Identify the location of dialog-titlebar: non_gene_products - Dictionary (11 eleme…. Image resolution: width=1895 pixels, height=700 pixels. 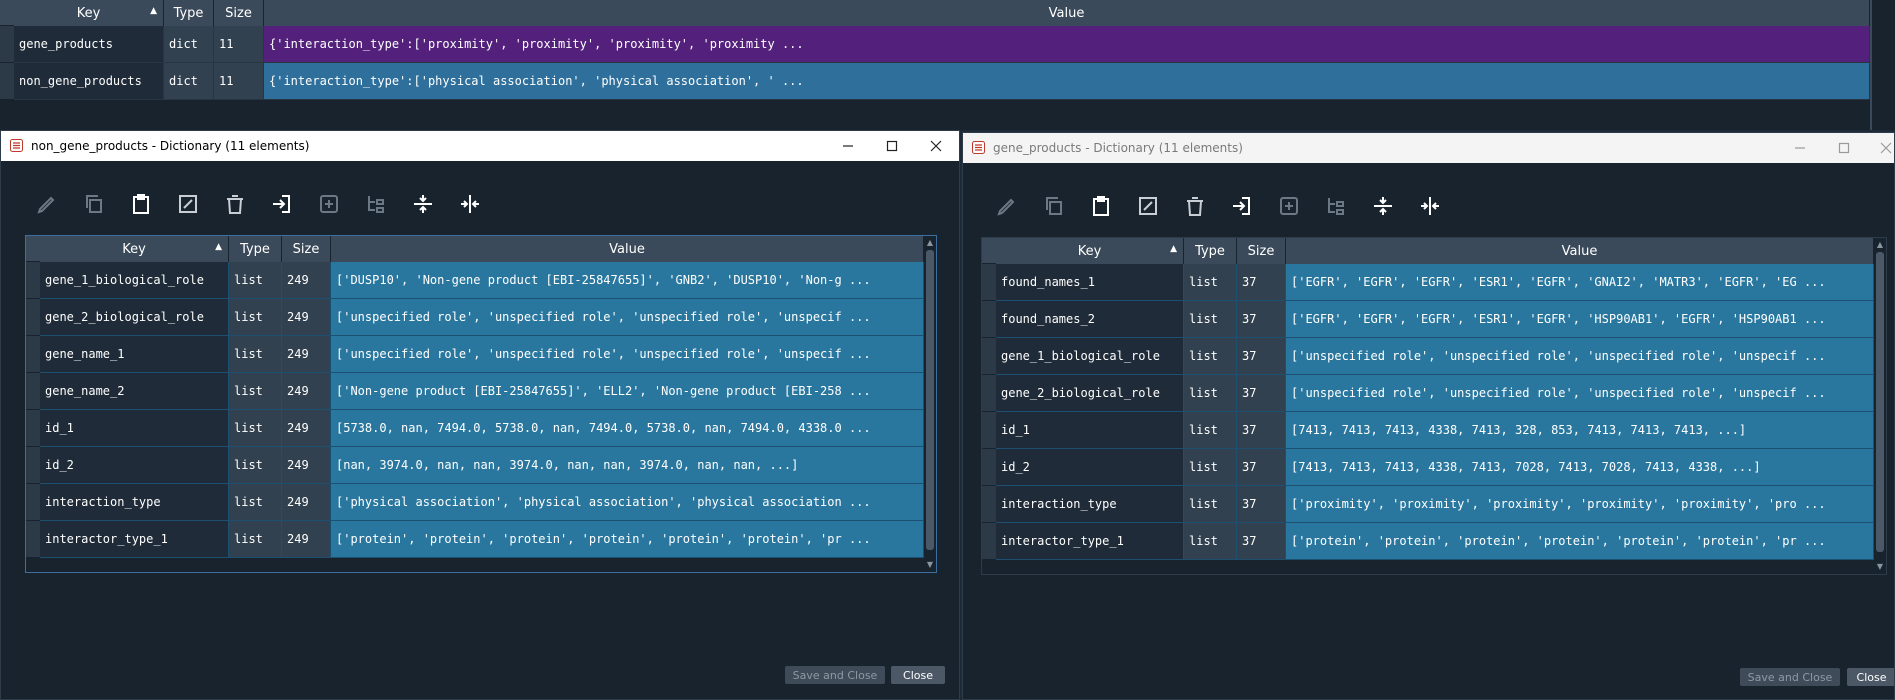
(480, 146).